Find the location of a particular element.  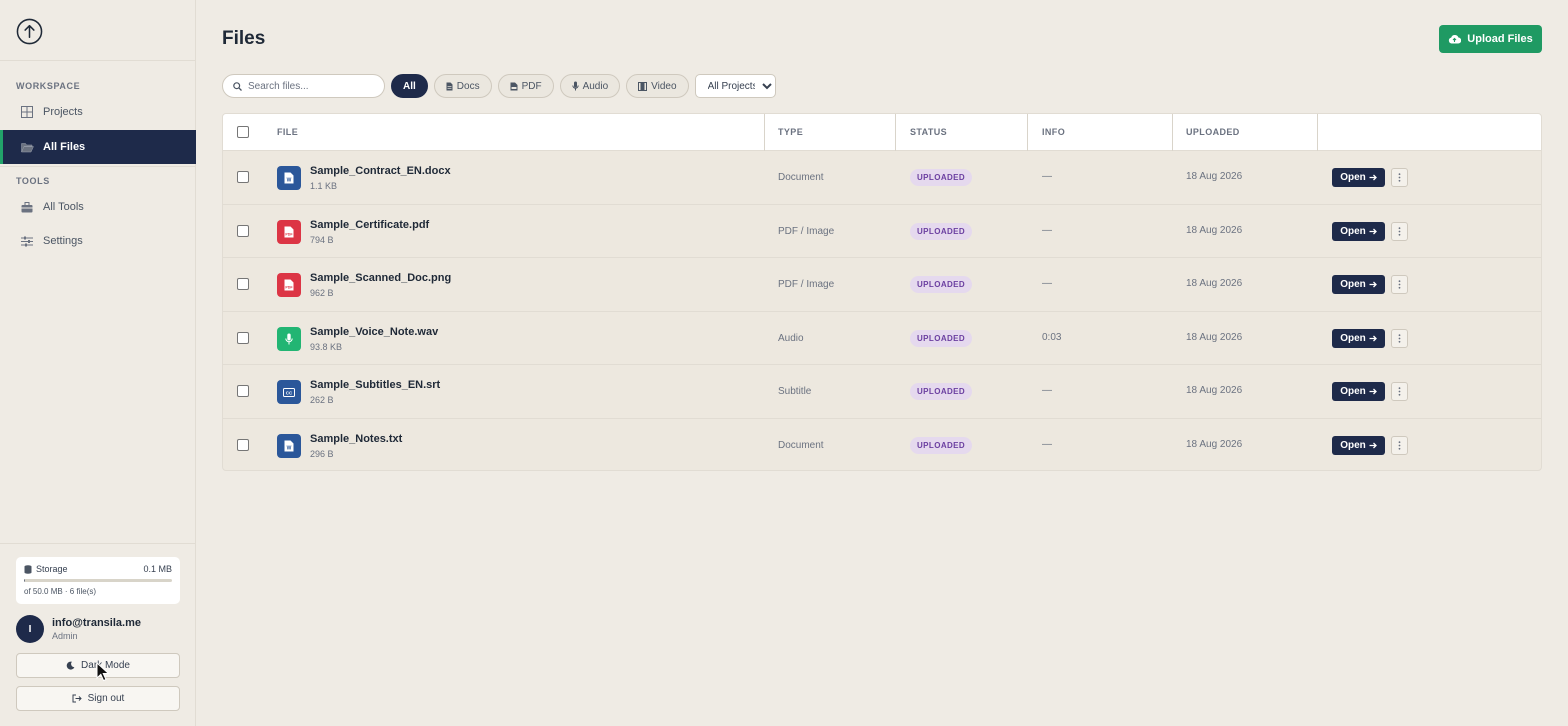

search-input is located at coordinates (313, 86).